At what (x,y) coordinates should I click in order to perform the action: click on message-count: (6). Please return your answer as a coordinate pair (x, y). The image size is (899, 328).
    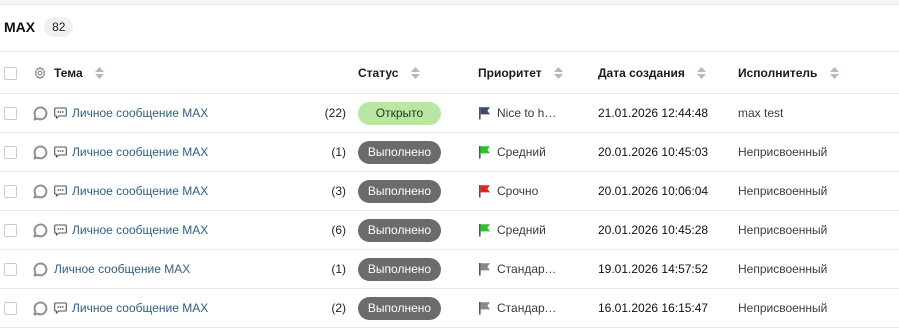
    Looking at the image, I should click on (335, 230).